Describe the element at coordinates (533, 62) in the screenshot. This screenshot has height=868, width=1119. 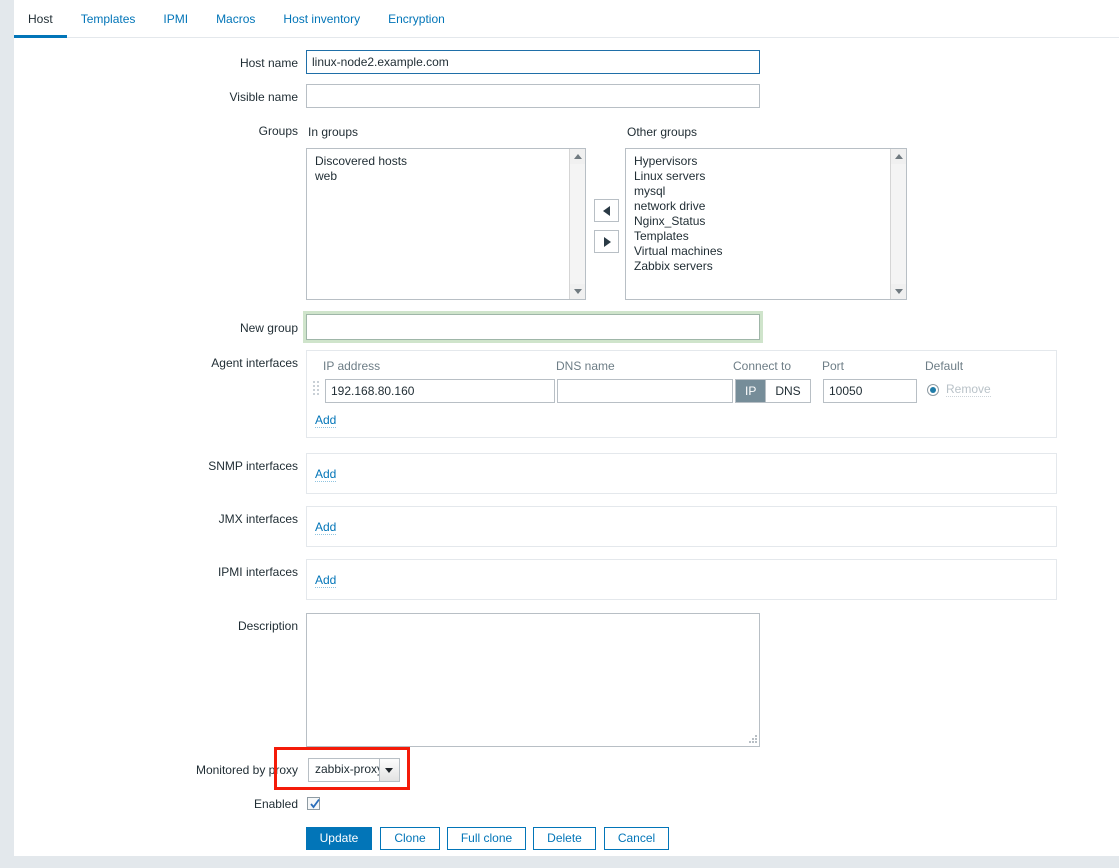
I see `host-name-input` at that location.